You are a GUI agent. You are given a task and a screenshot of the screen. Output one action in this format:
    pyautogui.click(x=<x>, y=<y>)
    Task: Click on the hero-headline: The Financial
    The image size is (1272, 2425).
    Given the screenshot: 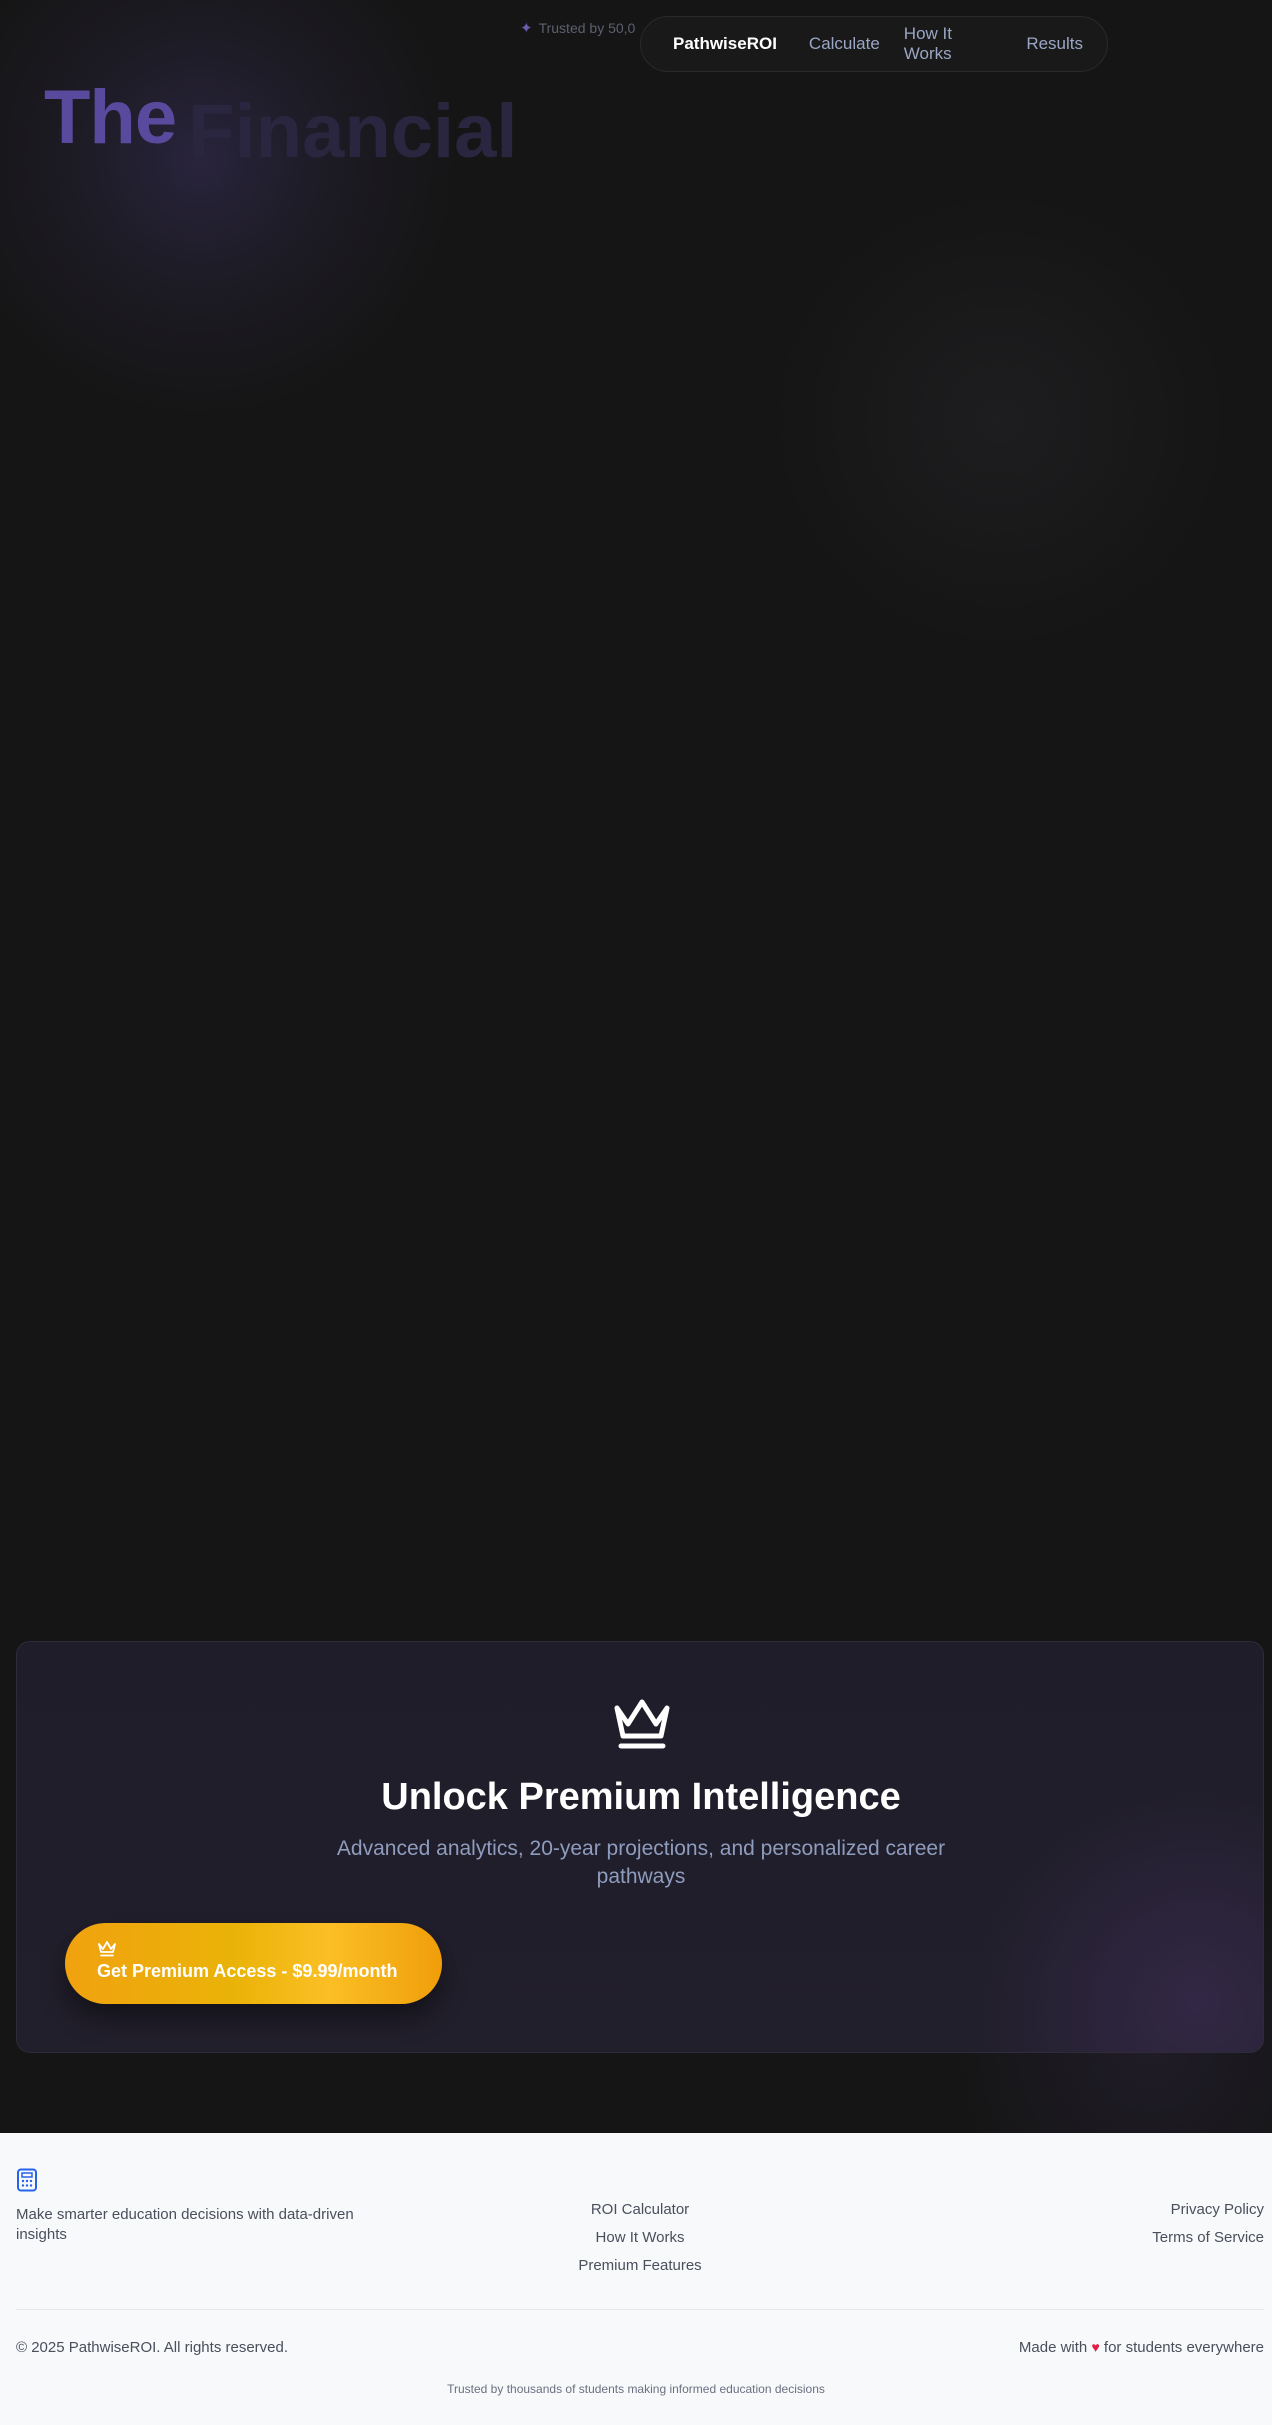 What is the action you would take?
    pyautogui.click(x=281, y=124)
    